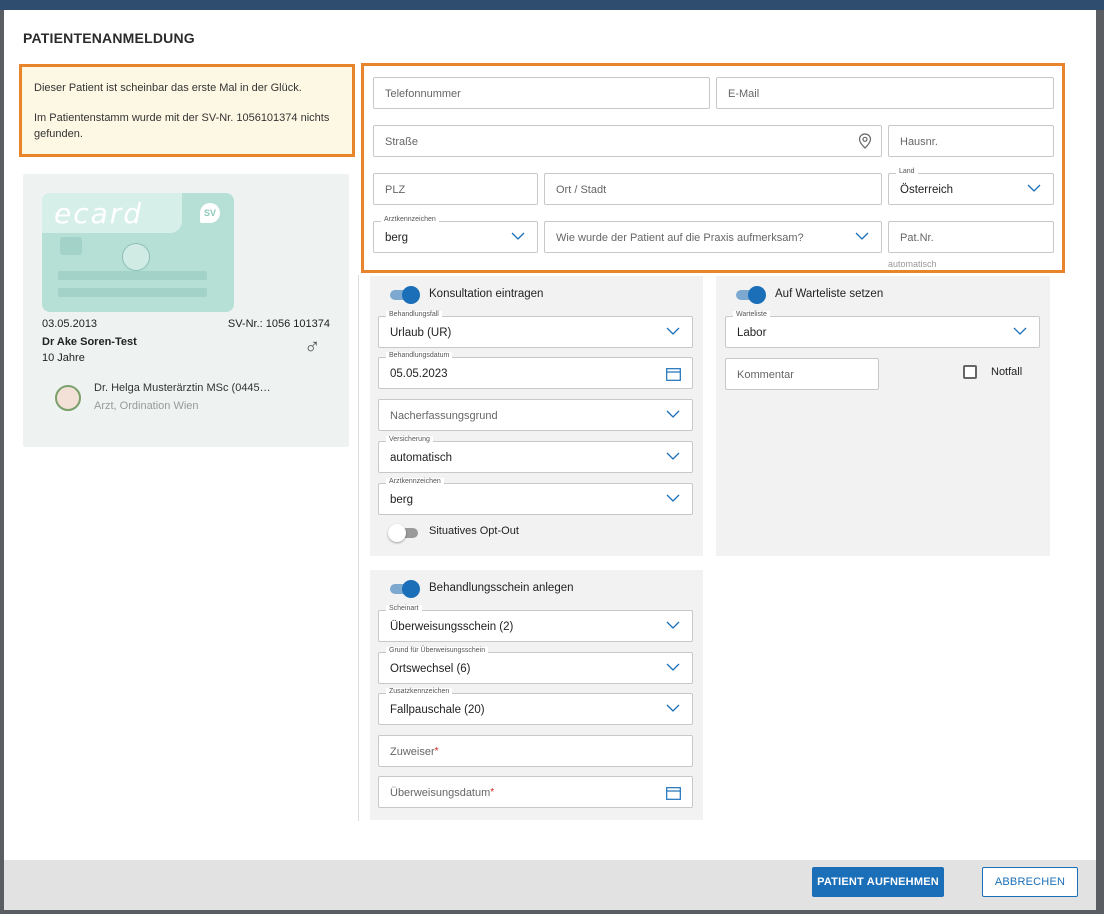 This screenshot has width=1104, height=914. What do you see at coordinates (452, 627) in the screenshot?
I see `slip-type-value: Überweisungsschein (2)` at bounding box center [452, 627].